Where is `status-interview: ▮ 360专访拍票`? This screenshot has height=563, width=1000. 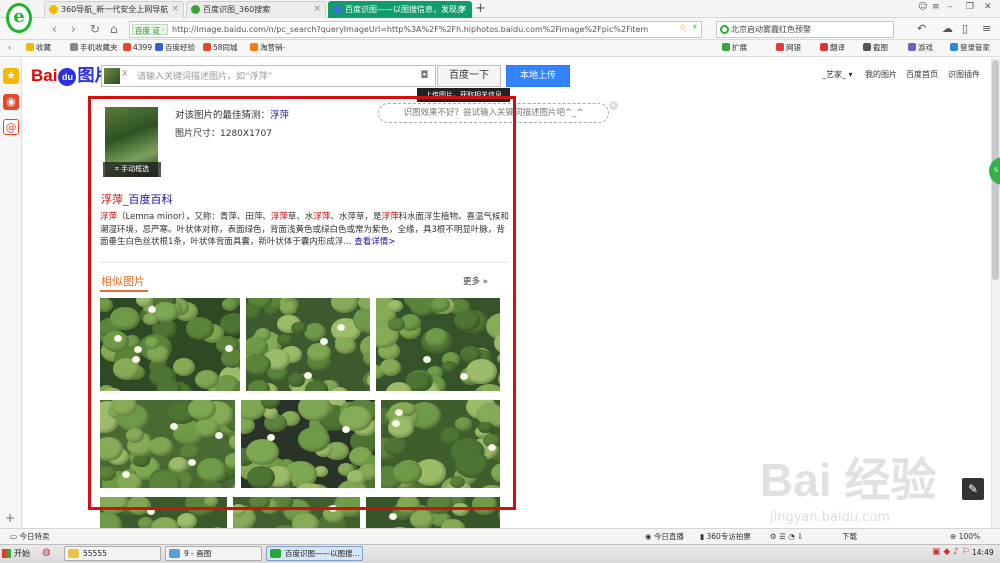
status-interview: ▮ 360专访拍票 is located at coordinates (725, 536).